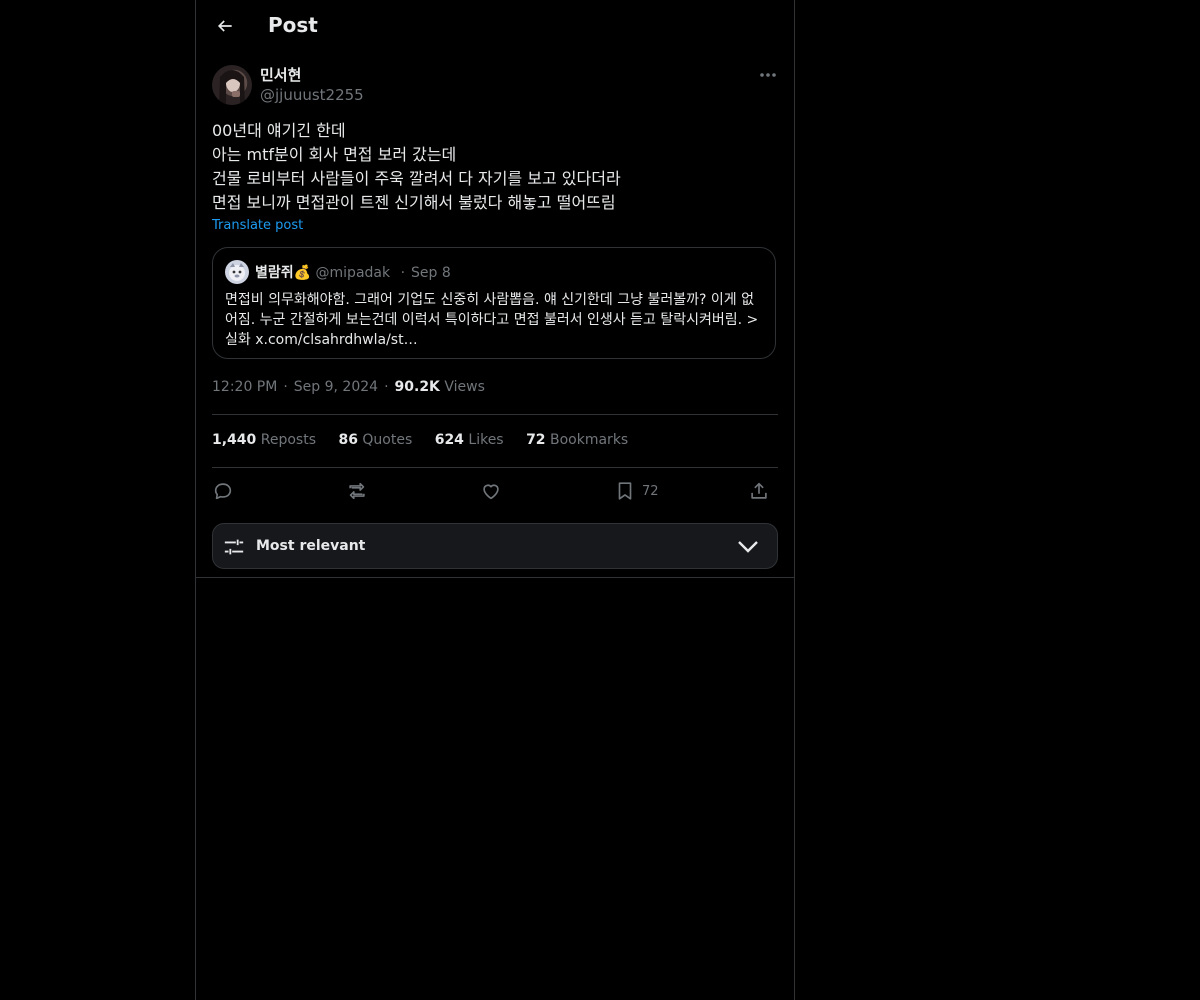  I want to click on quote-avatar, so click(237, 272).